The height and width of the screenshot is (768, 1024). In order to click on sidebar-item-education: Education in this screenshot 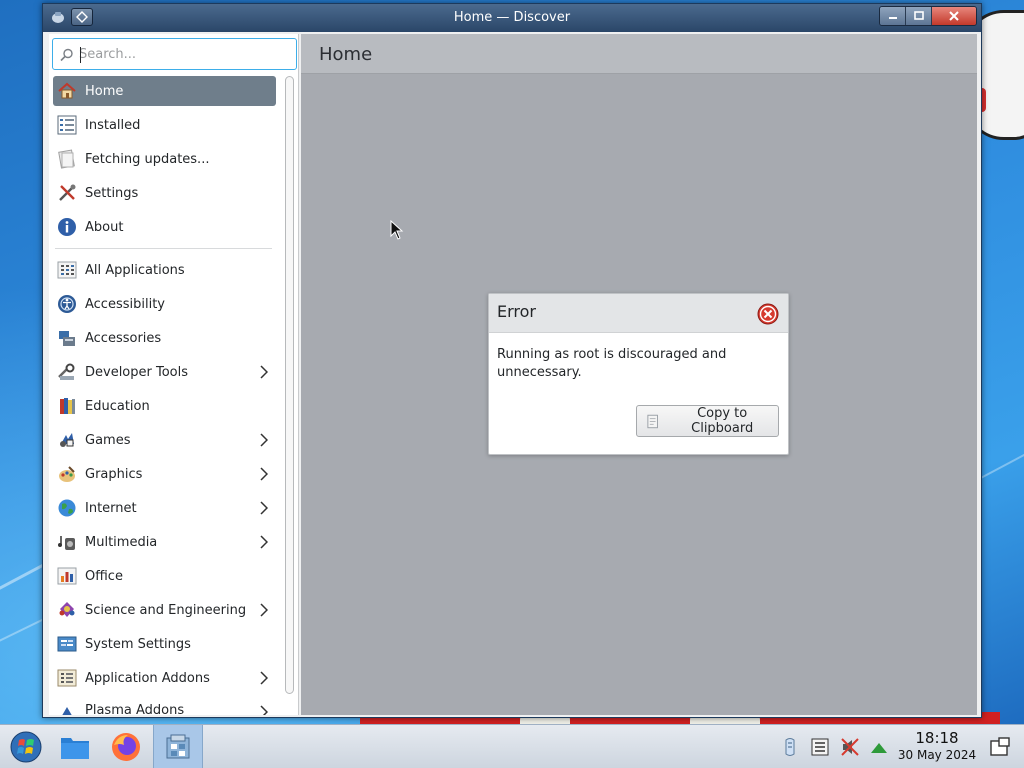, I will do `click(164, 406)`.